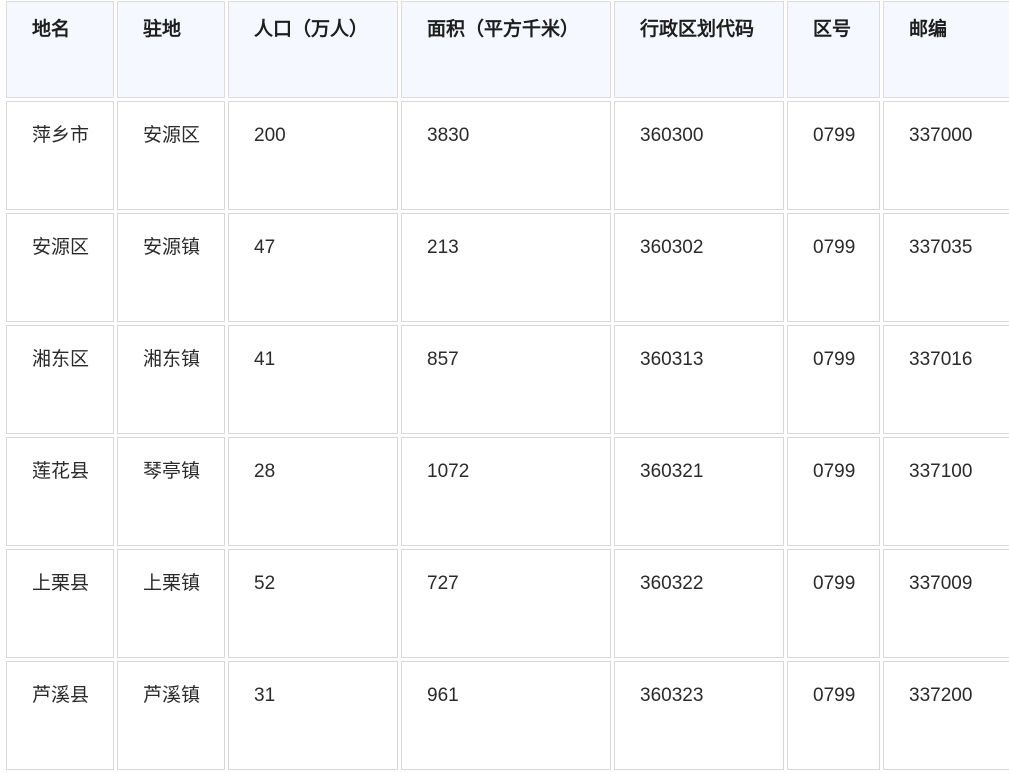  What do you see at coordinates (699, 603) in the screenshot?
I see `cell-admin-code: 360322` at bounding box center [699, 603].